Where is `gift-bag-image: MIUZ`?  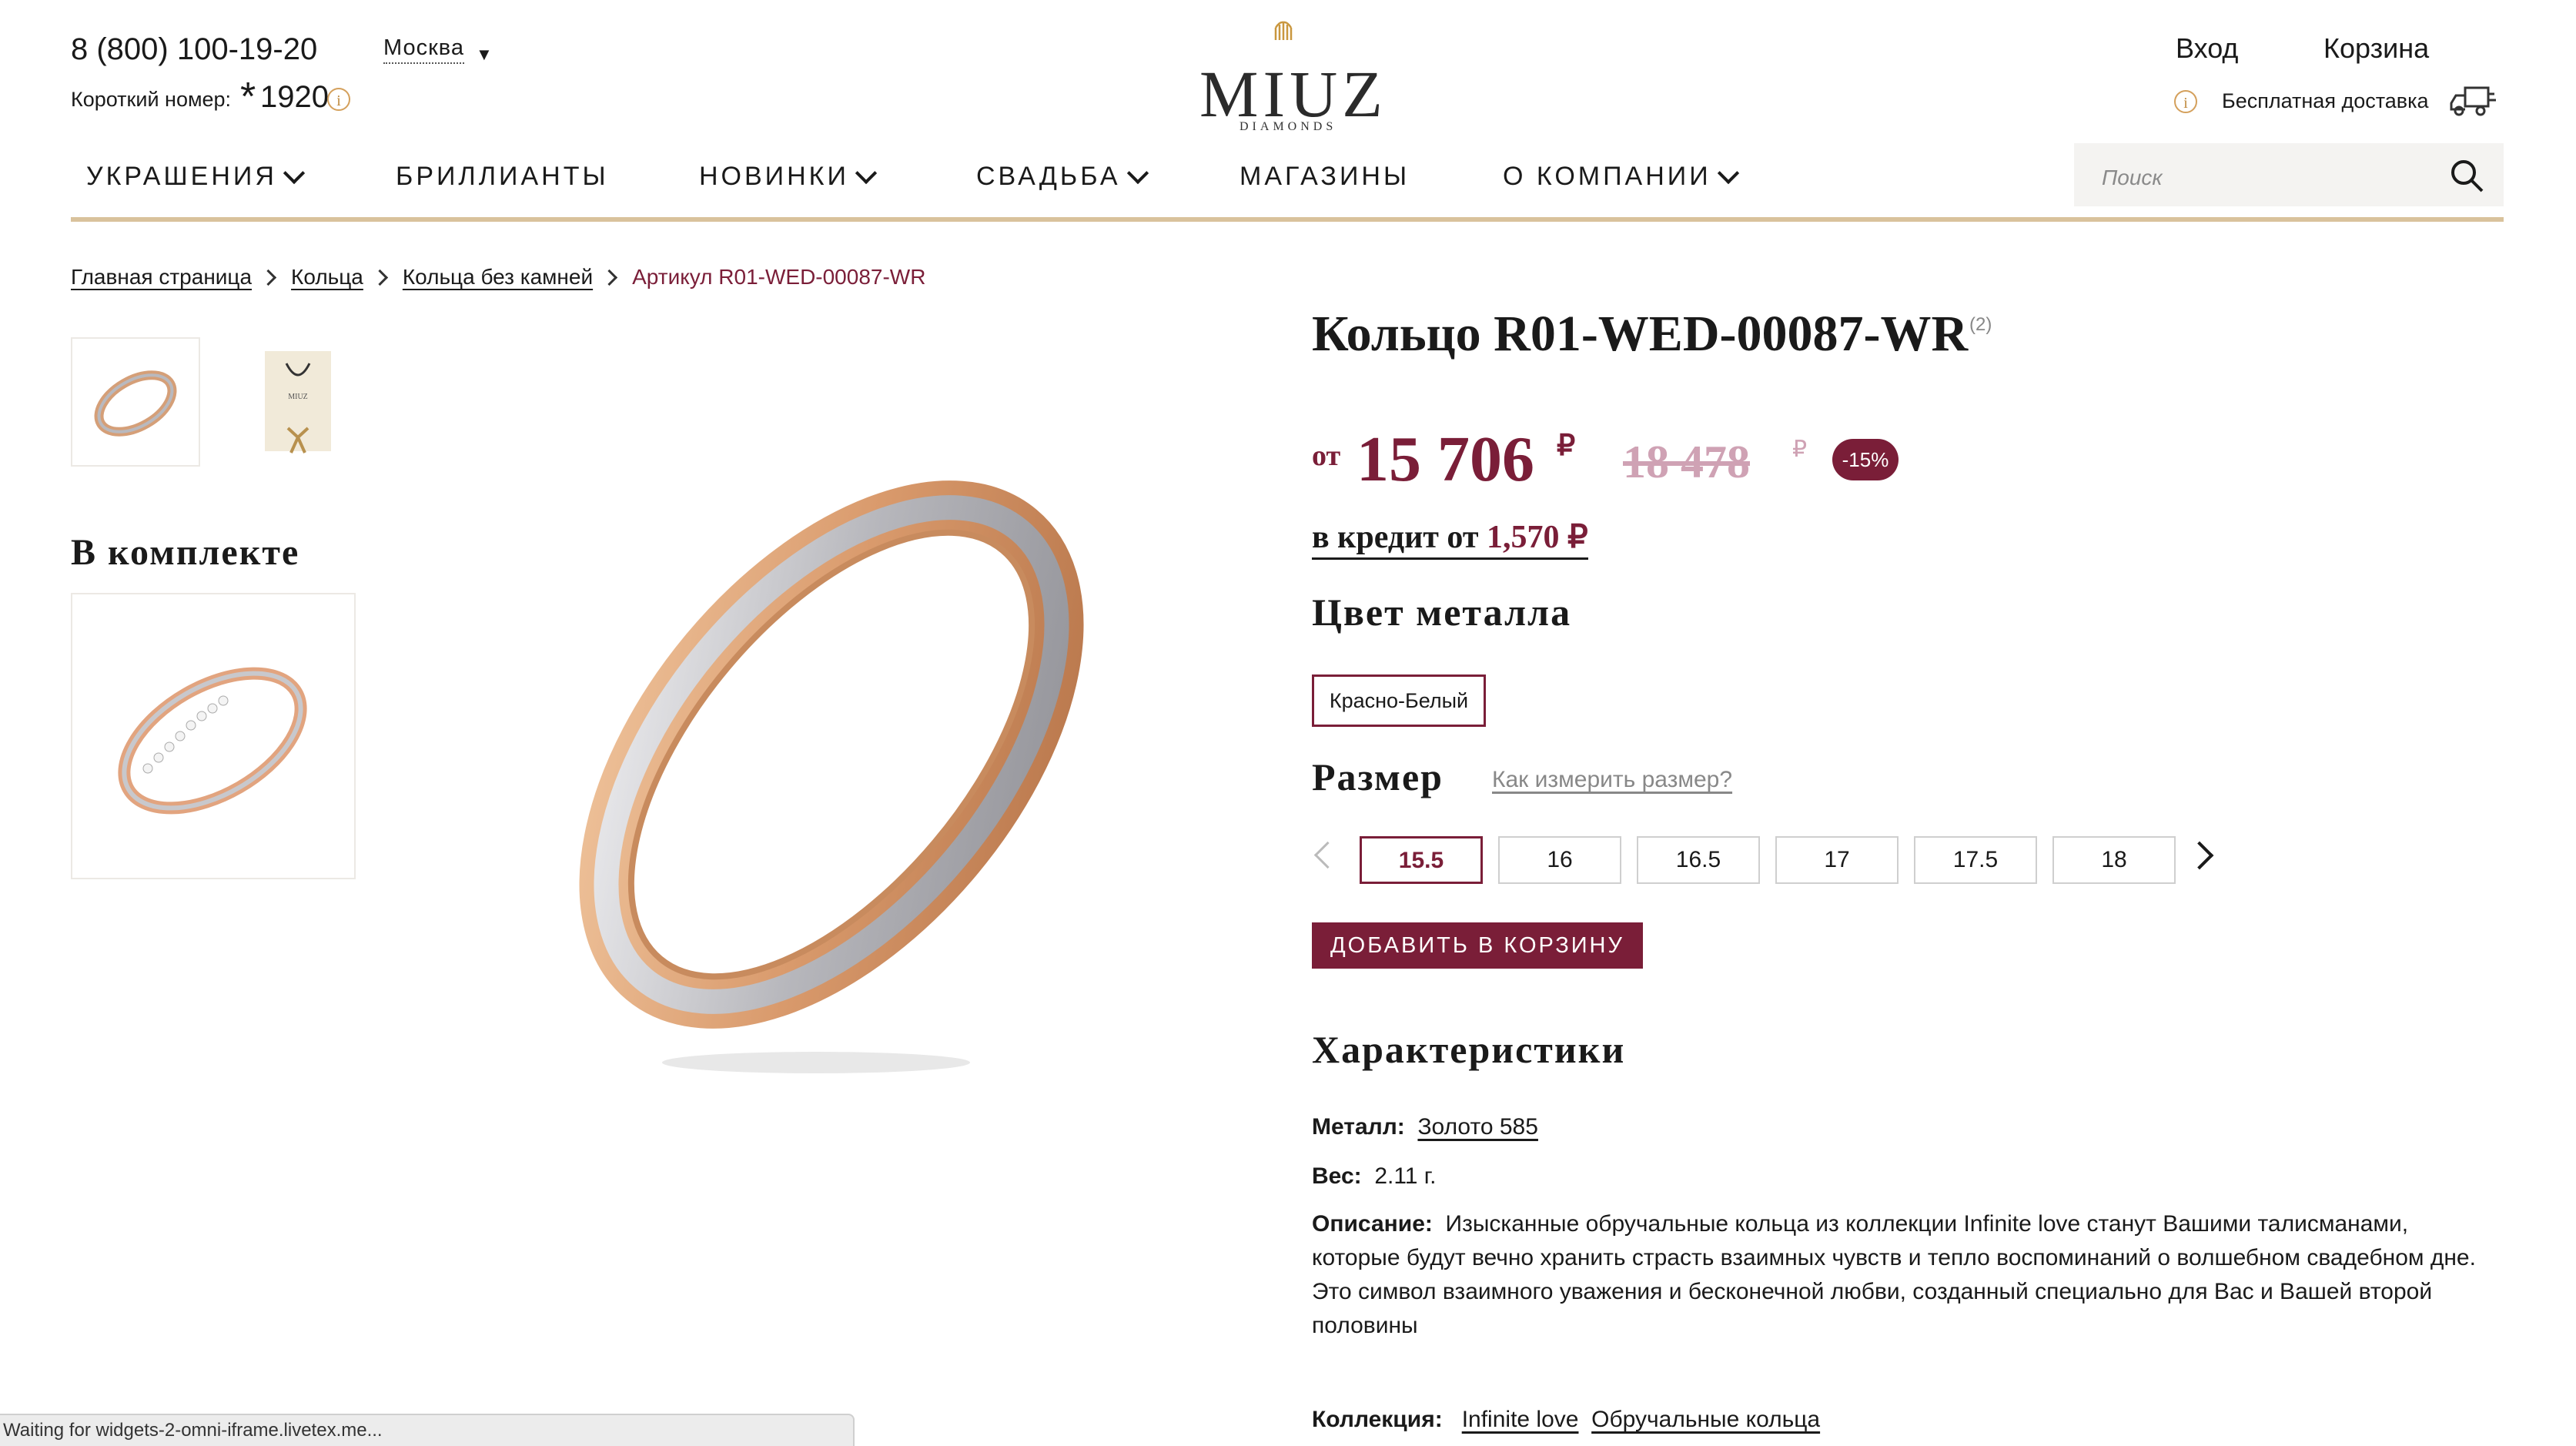
gift-bag-image: MIUZ is located at coordinates (298, 402).